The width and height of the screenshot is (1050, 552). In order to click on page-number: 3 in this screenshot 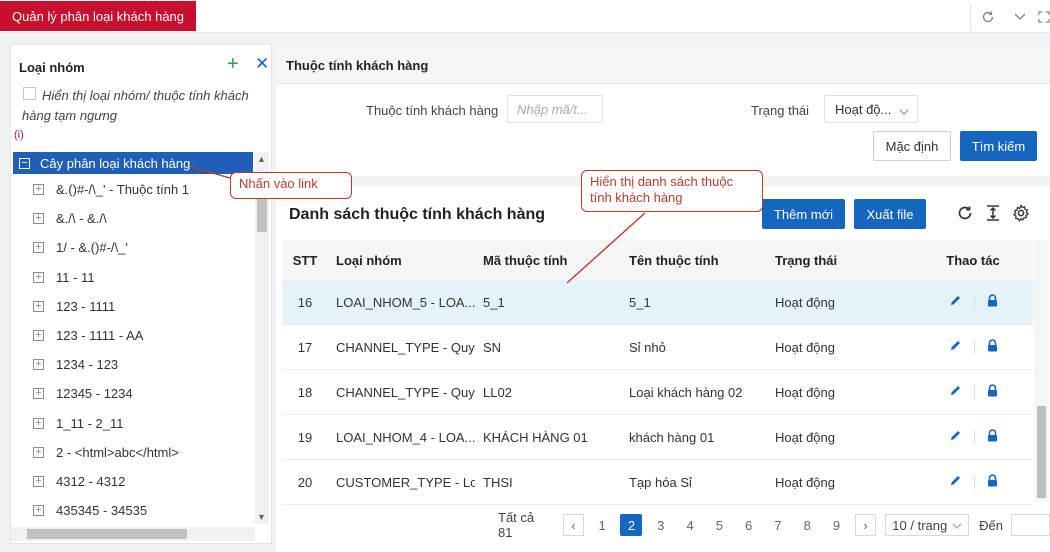, I will do `click(661, 525)`.